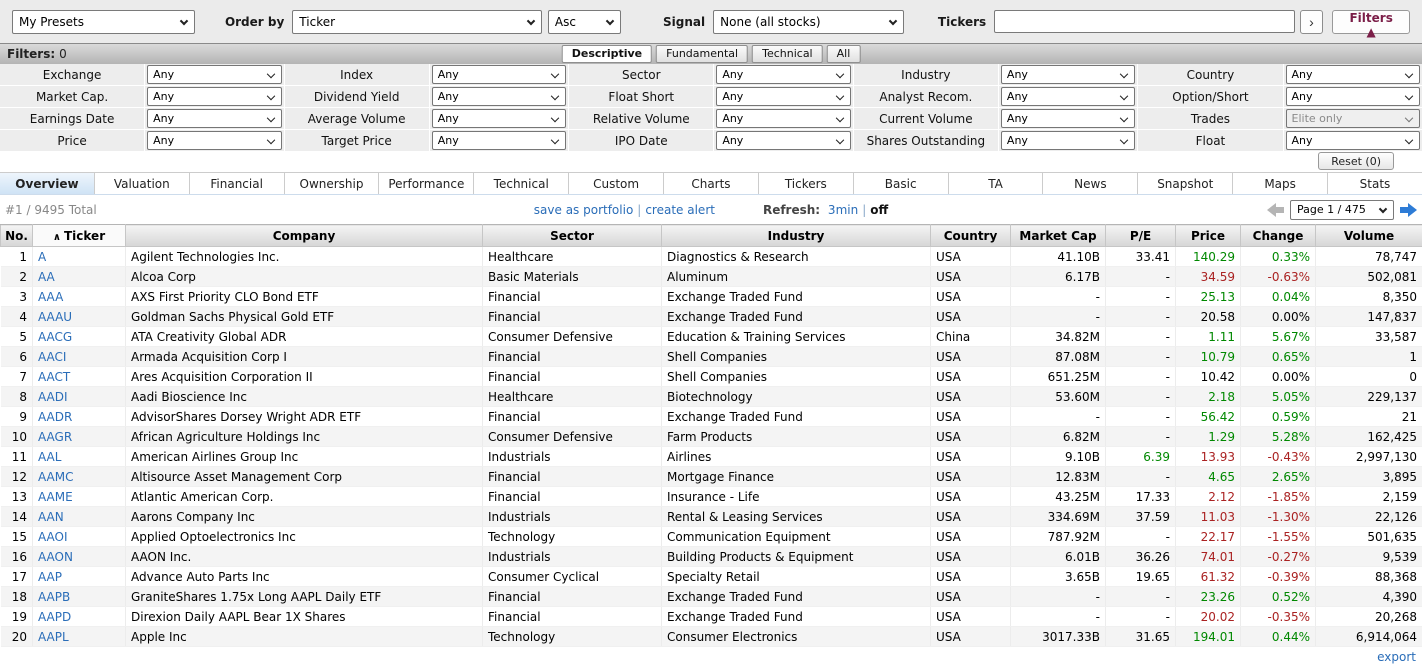 Image resolution: width=1422 pixels, height=668 pixels. What do you see at coordinates (237, 183) in the screenshot?
I see `view-tab-financial: Financial` at bounding box center [237, 183].